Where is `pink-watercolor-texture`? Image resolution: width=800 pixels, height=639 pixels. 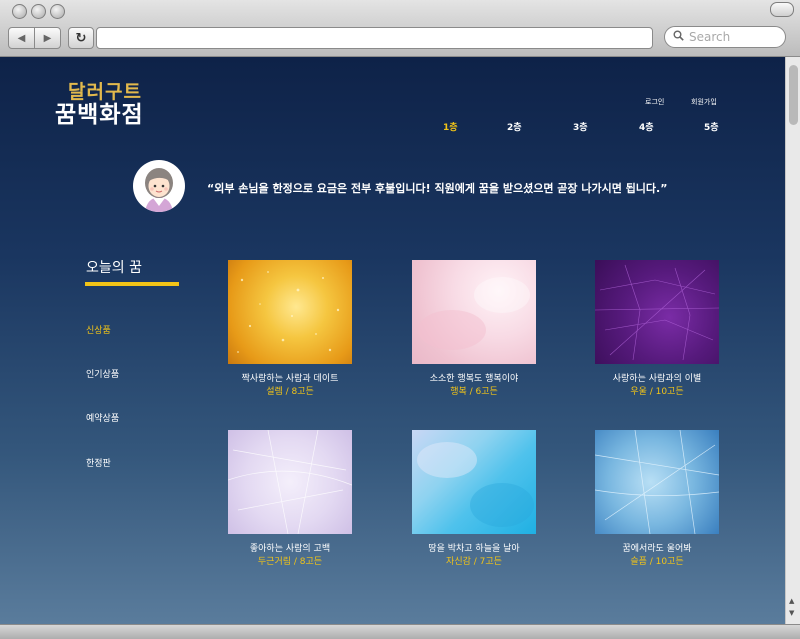 pink-watercolor-texture is located at coordinates (474, 313).